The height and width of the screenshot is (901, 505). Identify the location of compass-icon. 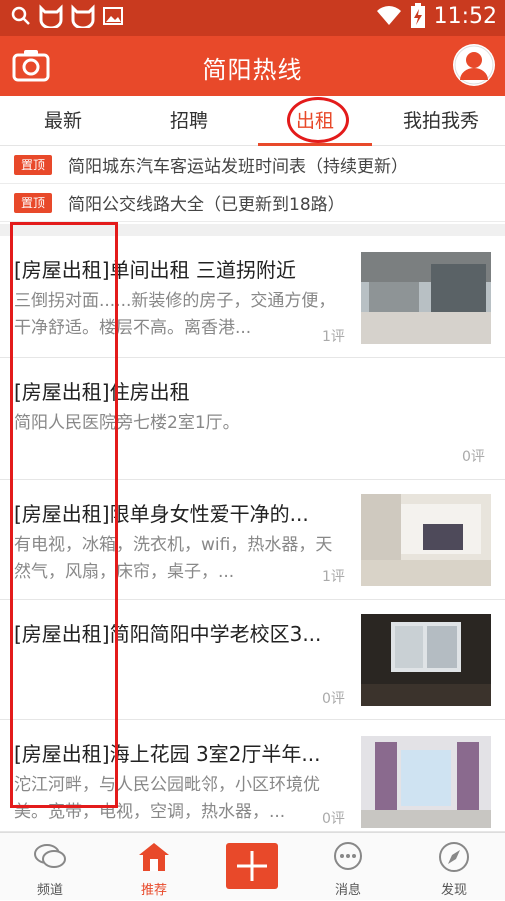
(454, 857).